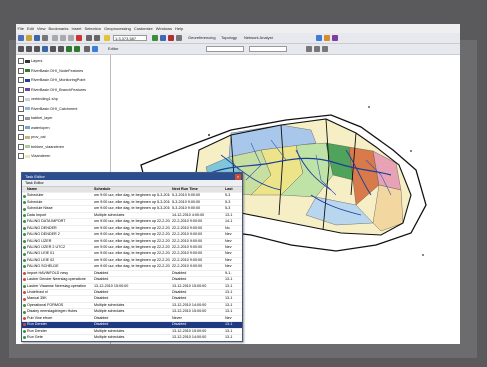 Image resolution: width=487 pixels, height=367 pixels. Describe the element at coordinates (89, 38) in the screenshot. I see `undo-icon` at that location.